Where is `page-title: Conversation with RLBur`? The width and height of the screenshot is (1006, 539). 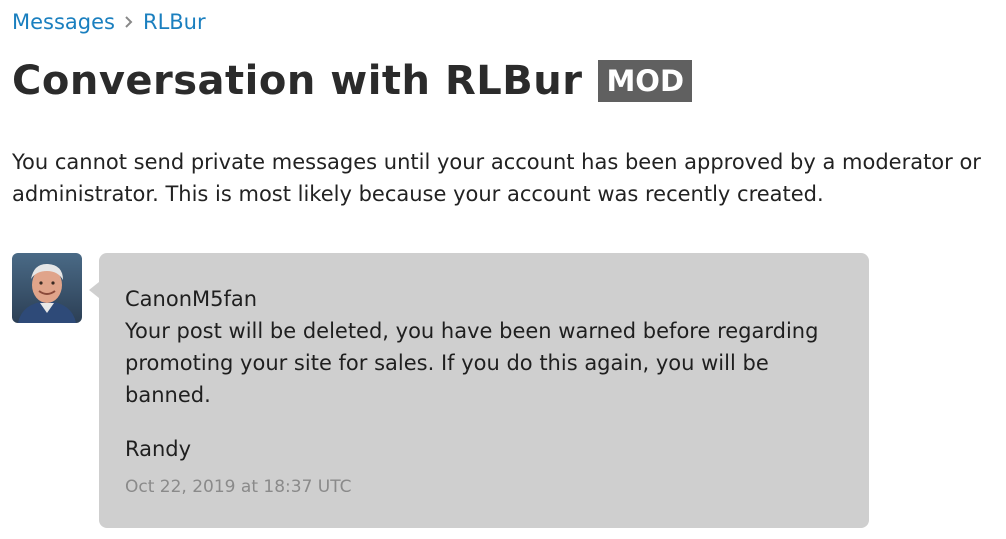 page-title: Conversation with RLBur is located at coordinates (297, 81).